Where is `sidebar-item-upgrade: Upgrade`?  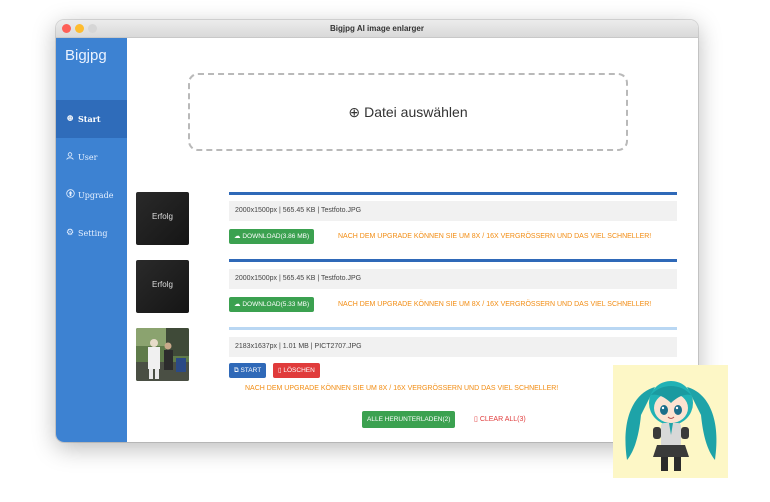 sidebar-item-upgrade: Upgrade is located at coordinates (91, 195).